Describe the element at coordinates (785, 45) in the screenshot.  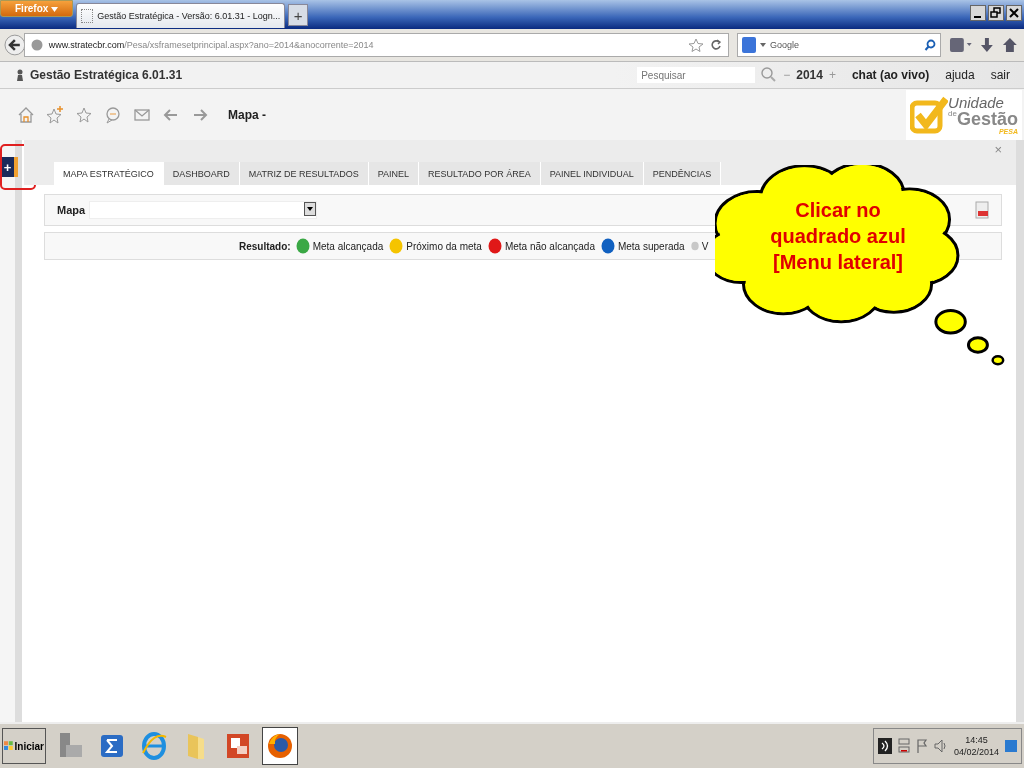
I see `search-engine-name: Google` at that location.